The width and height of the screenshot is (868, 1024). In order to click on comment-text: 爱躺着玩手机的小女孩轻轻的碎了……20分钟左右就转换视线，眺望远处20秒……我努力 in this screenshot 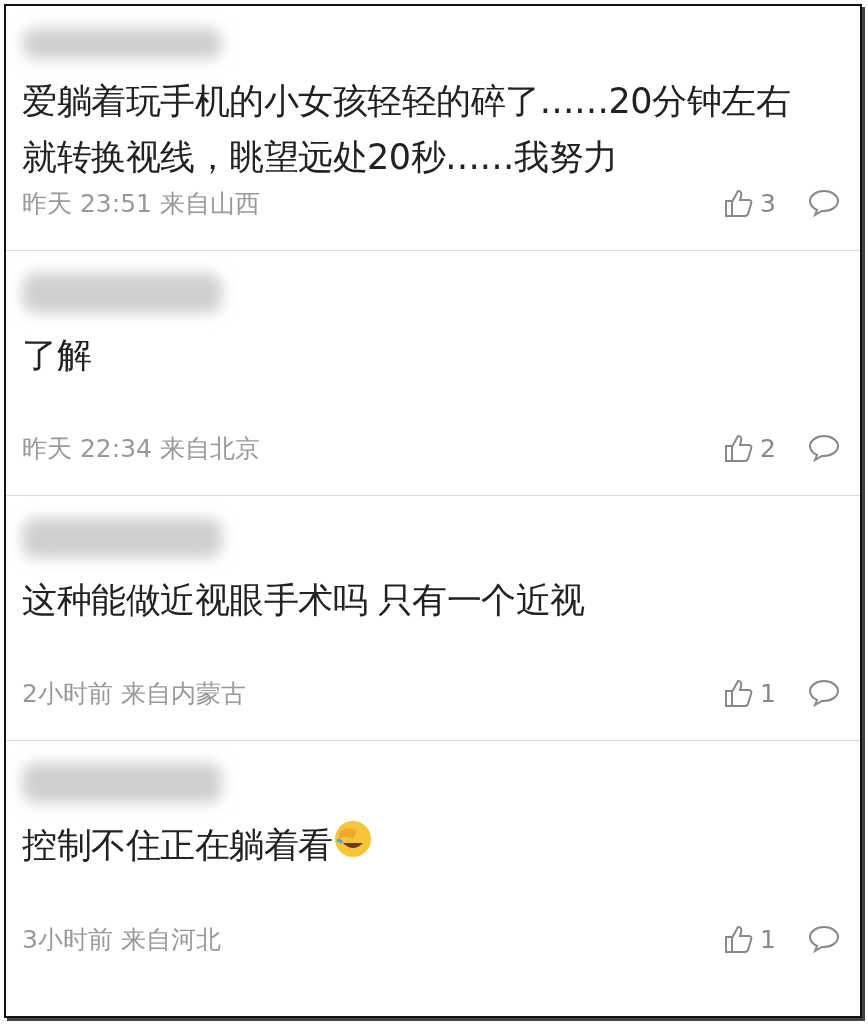, I will do `click(406, 128)`.